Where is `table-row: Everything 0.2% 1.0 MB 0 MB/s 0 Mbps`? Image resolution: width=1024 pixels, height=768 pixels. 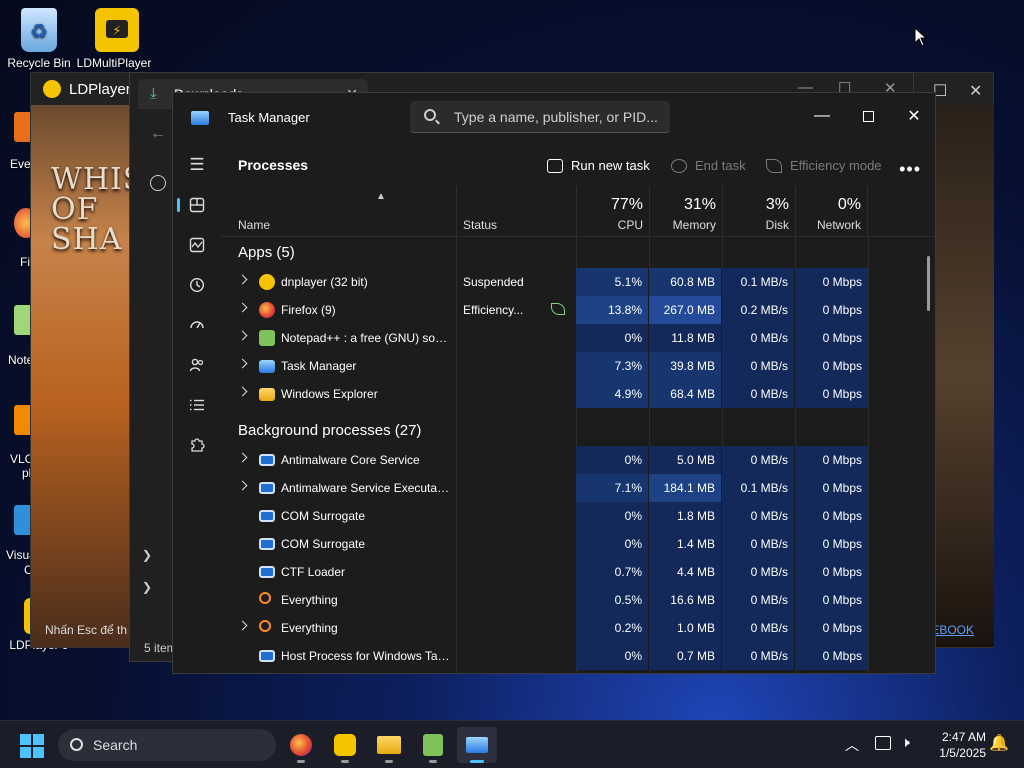
table-row: Everything 0.2% 1.0 MB 0 MB/s 0 Mbps is located at coordinates (545, 628).